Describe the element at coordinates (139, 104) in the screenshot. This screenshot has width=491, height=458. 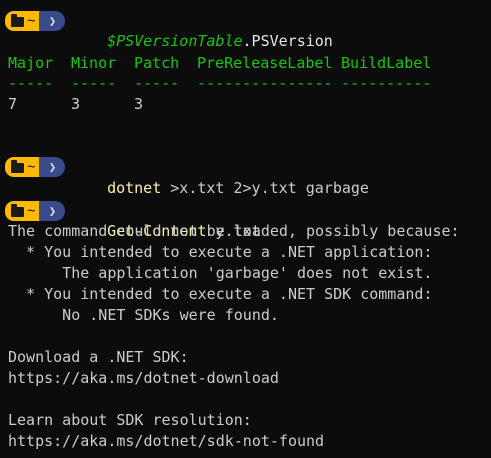
I see `value-patch: 3` at that location.